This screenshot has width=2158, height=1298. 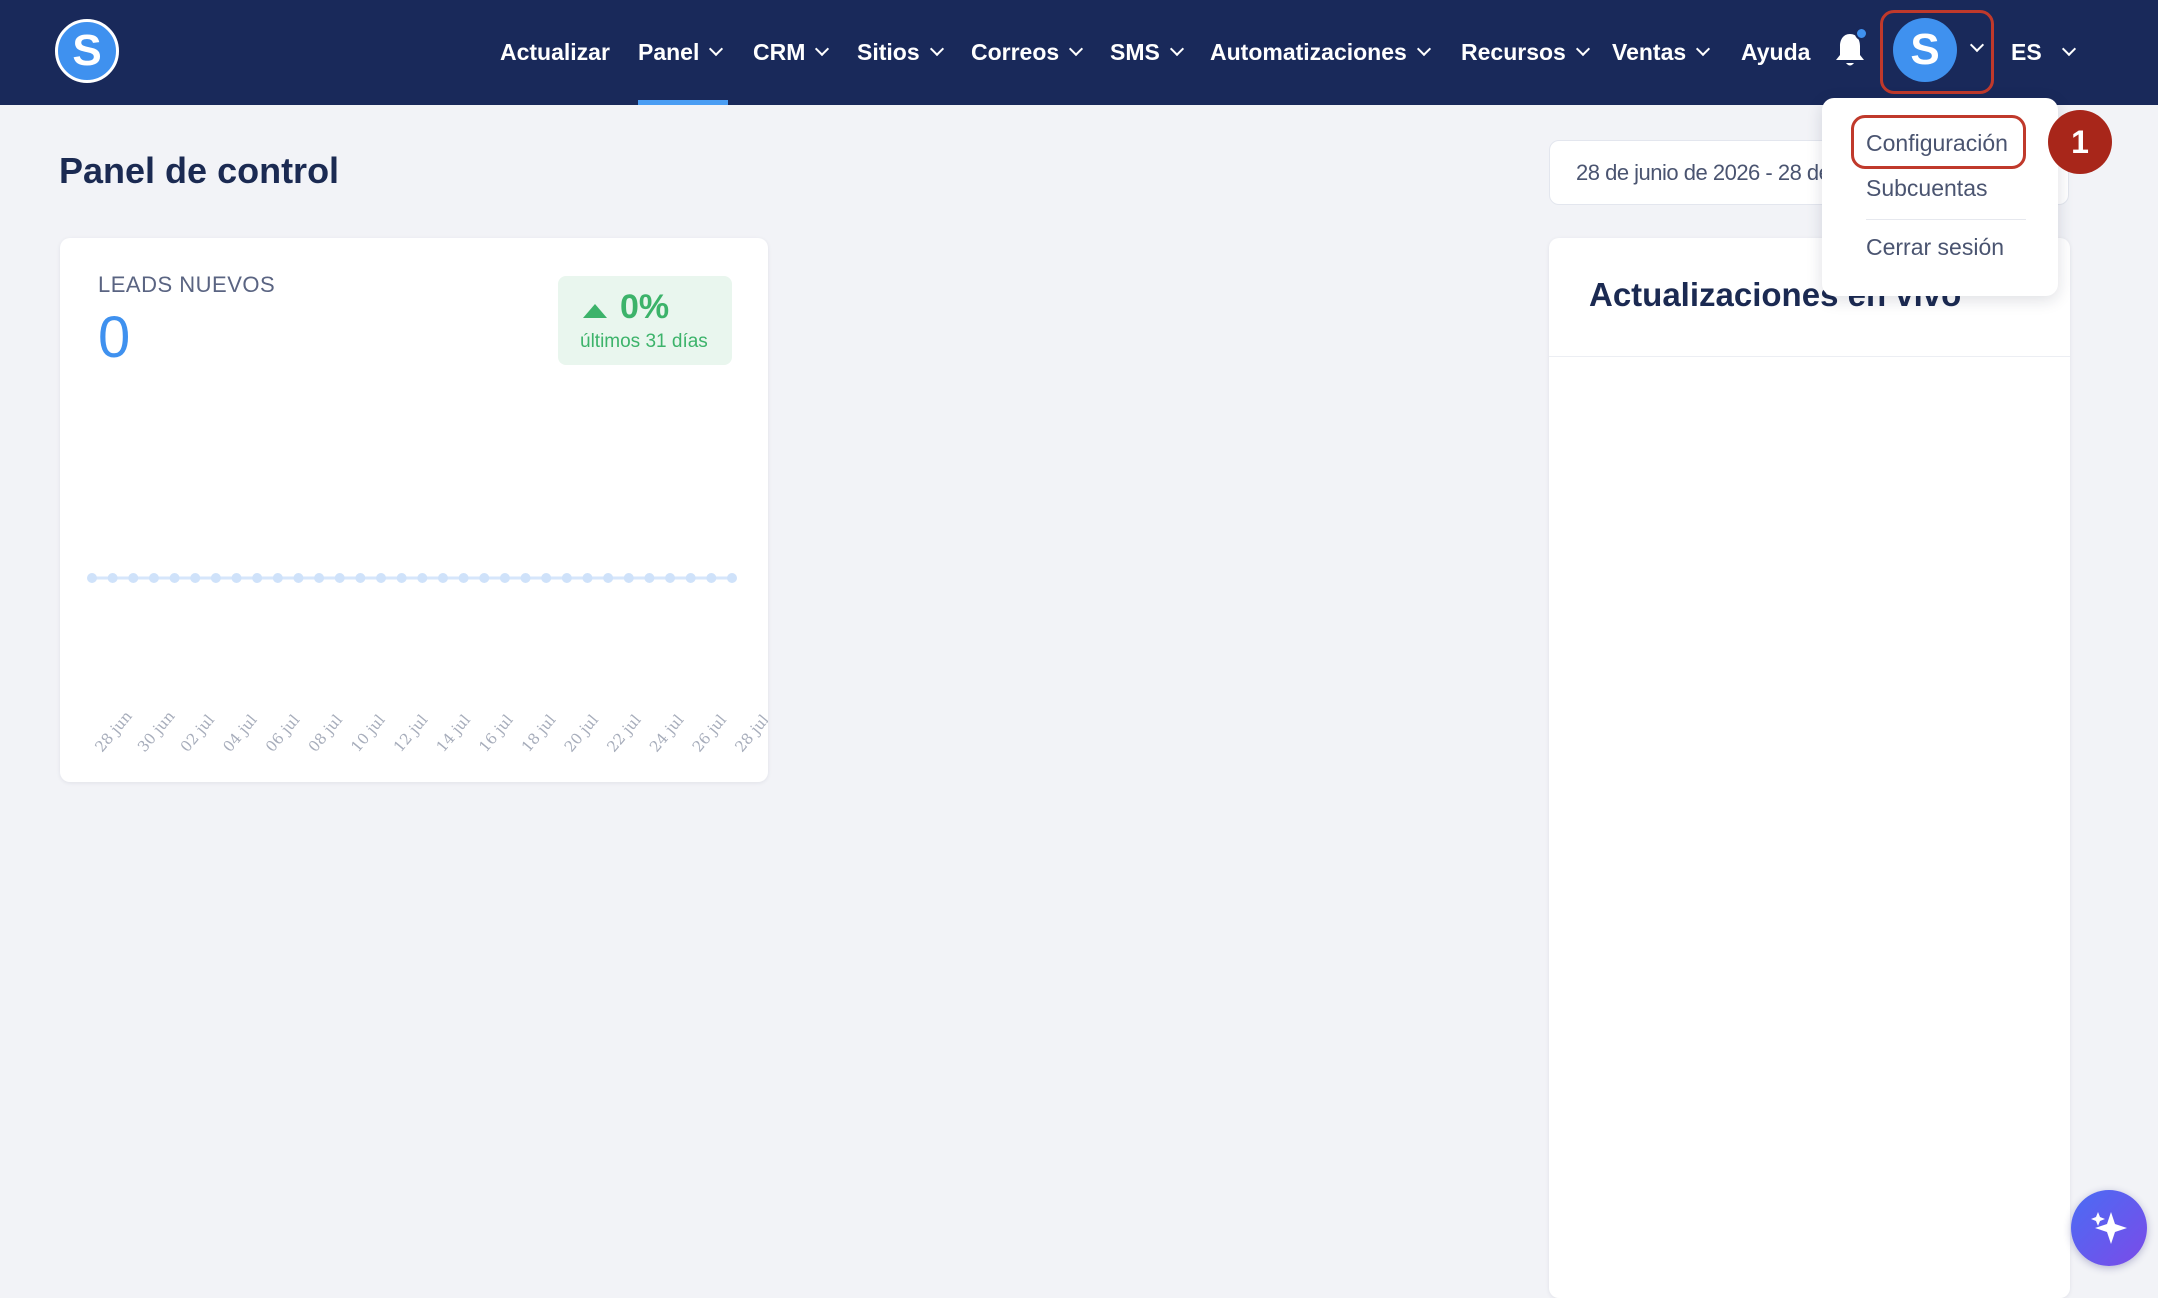 I want to click on nav-label: Sitios, so click(x=888, y=52).